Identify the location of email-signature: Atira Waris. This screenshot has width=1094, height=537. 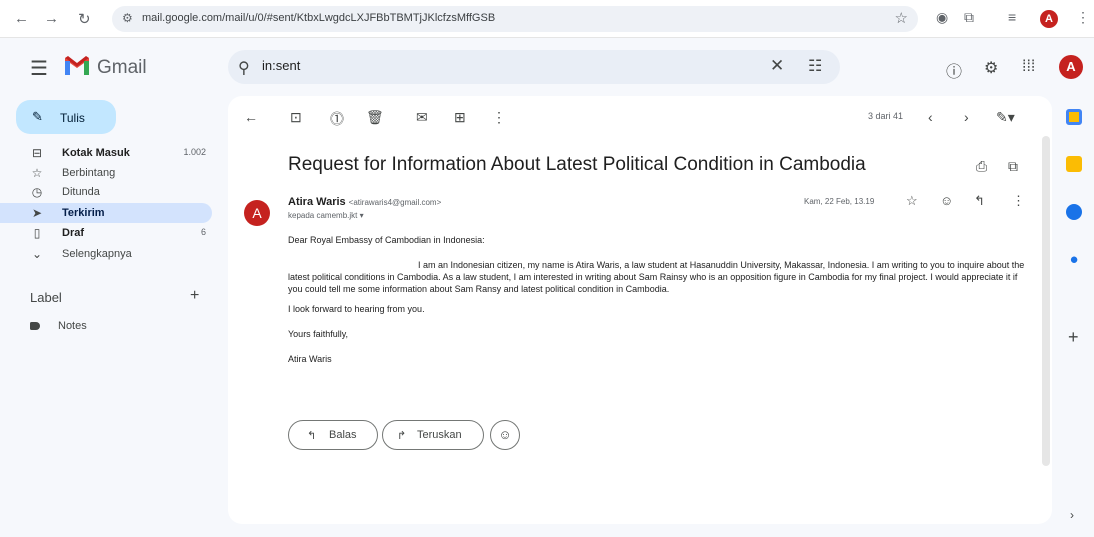
(310, 359).